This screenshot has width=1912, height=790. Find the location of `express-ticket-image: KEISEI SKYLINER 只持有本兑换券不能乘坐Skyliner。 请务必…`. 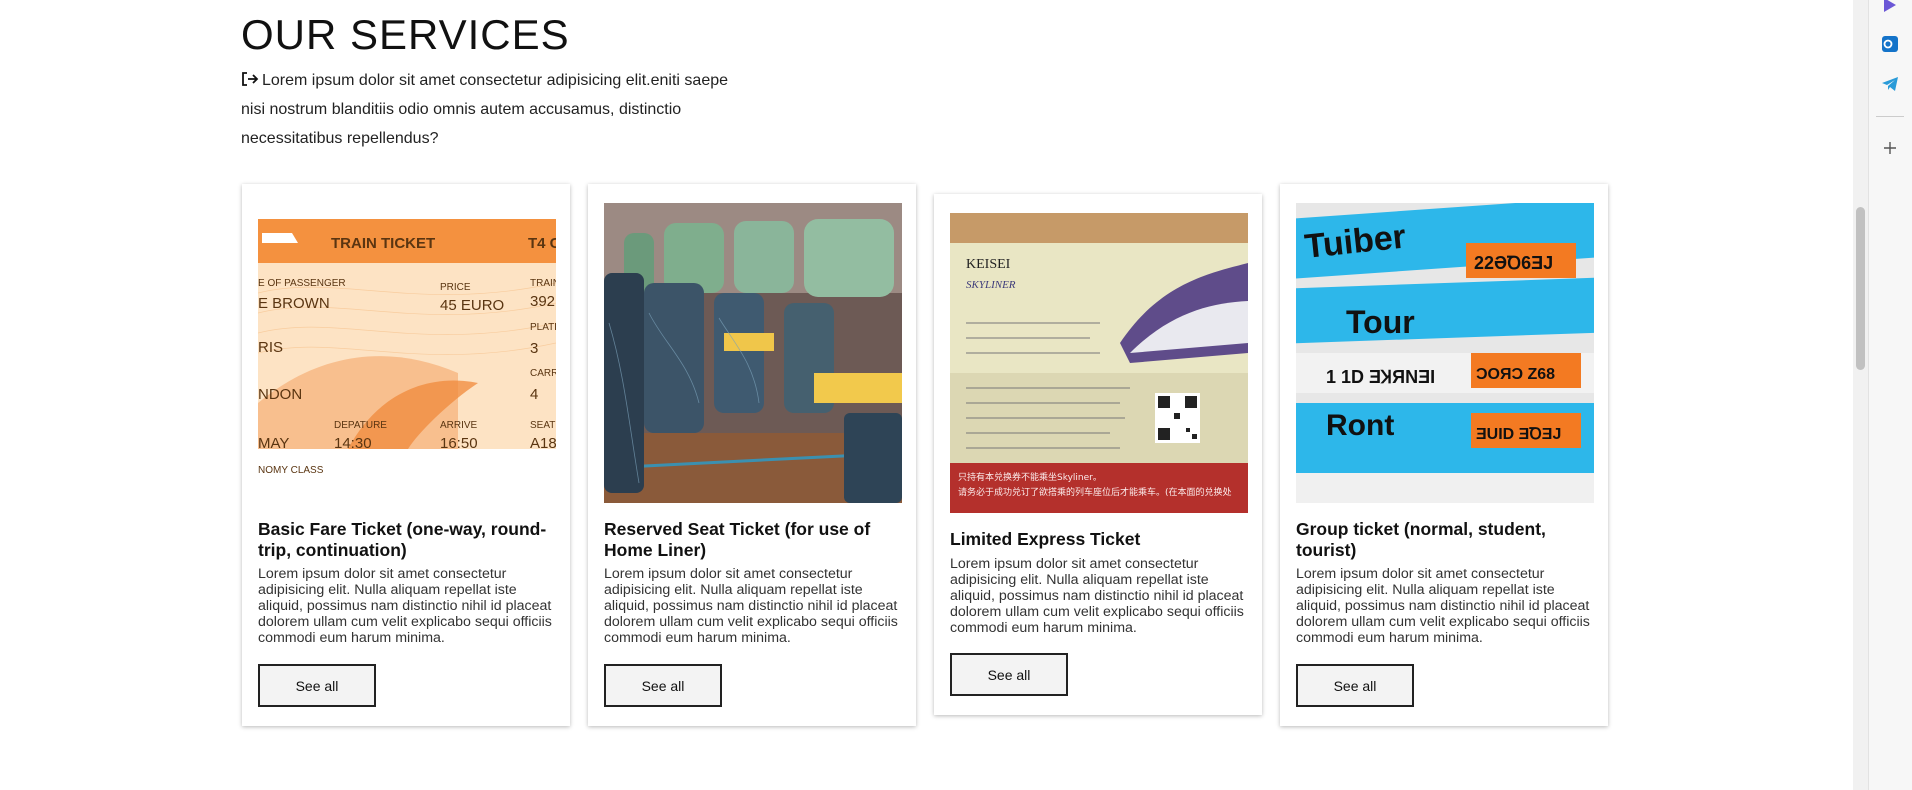

express-ticket-image: KEISEI SKYLINER 只持有本兑换券不能乘坐Skyliner。 请务必… is located at coordinates (1099, 363).